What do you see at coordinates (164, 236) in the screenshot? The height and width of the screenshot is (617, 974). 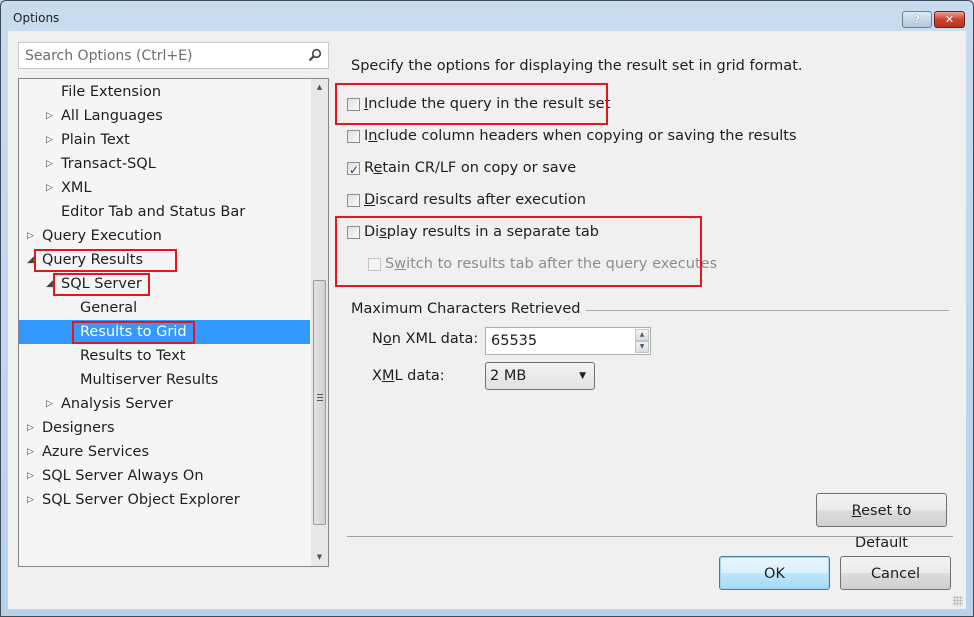 I see `tree-item: ▷ Query Execution` at bounding box center [164, 236].